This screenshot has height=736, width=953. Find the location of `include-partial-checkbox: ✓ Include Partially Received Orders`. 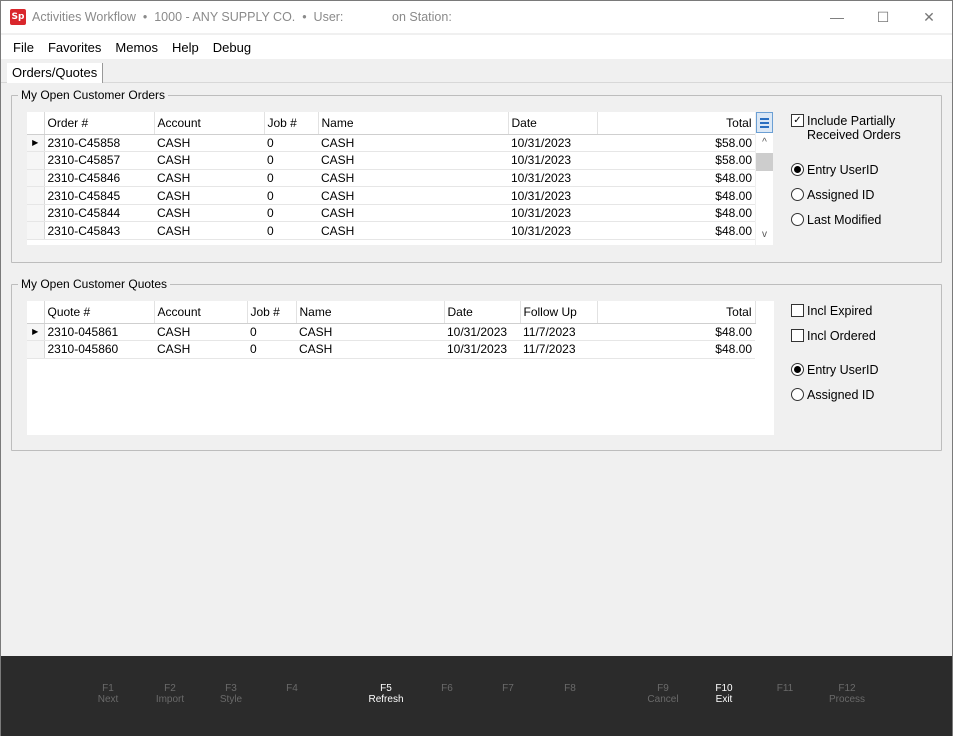

include-partial-checkbox: ✓ Include Partially Received Orders is located at coordinates (846, 128).